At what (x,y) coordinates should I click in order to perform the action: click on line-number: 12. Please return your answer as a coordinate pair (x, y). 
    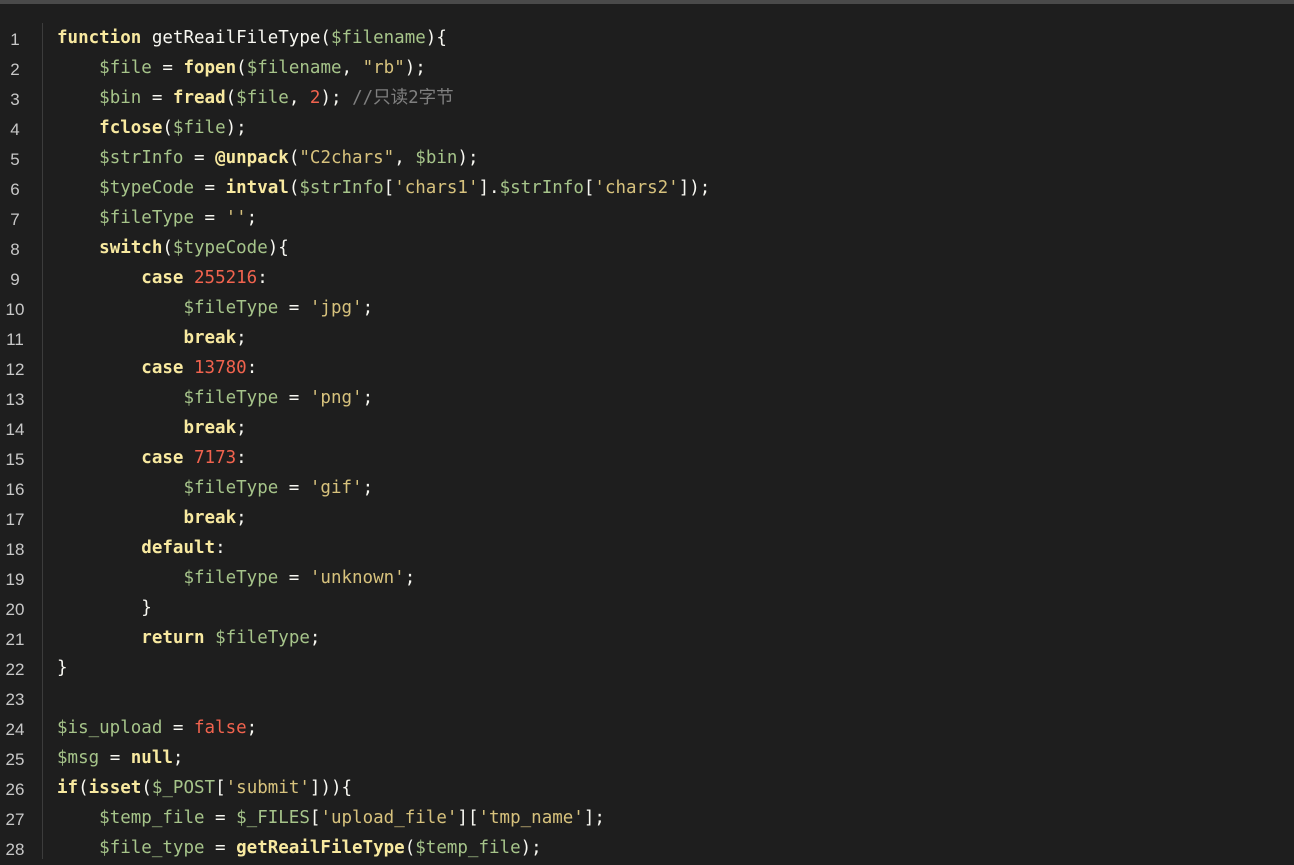
    Looking at the image, I should click on (15, 369).